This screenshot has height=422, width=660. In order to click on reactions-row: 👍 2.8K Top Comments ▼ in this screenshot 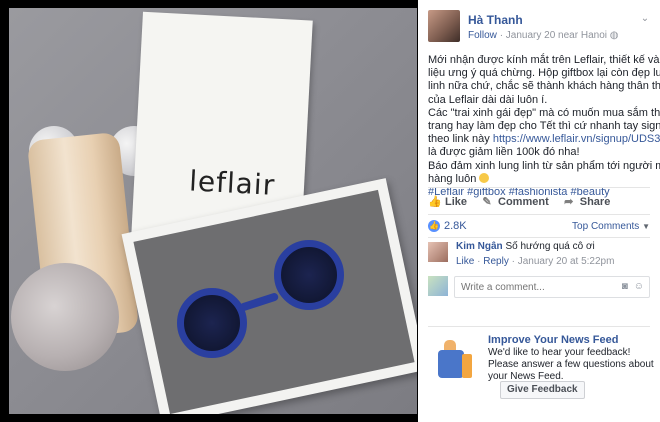, I will do `click(539, 226)`.